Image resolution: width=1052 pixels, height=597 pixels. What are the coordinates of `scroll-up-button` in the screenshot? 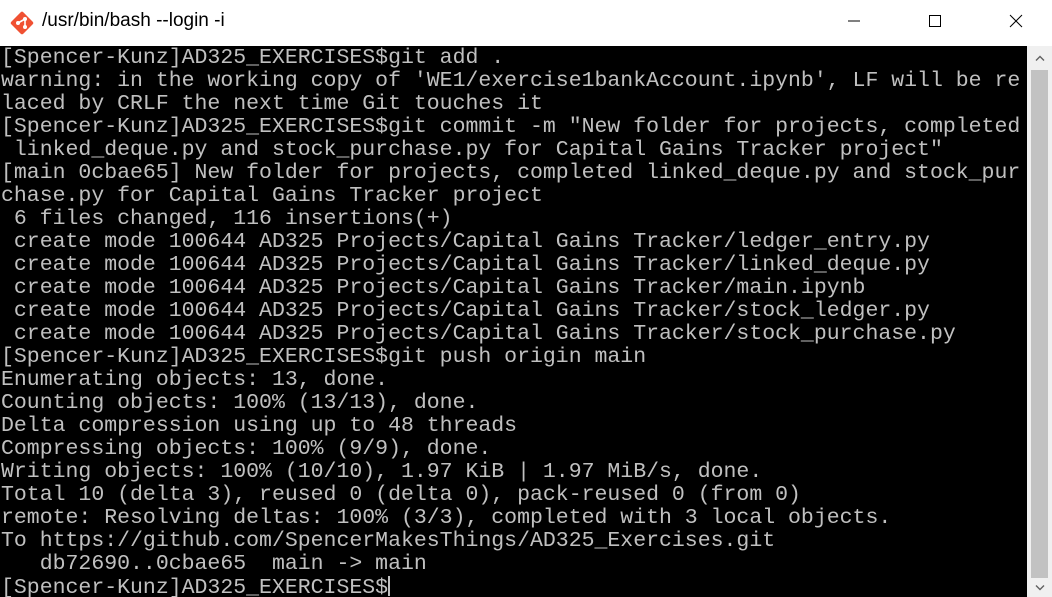 It's located at (1039, 57).